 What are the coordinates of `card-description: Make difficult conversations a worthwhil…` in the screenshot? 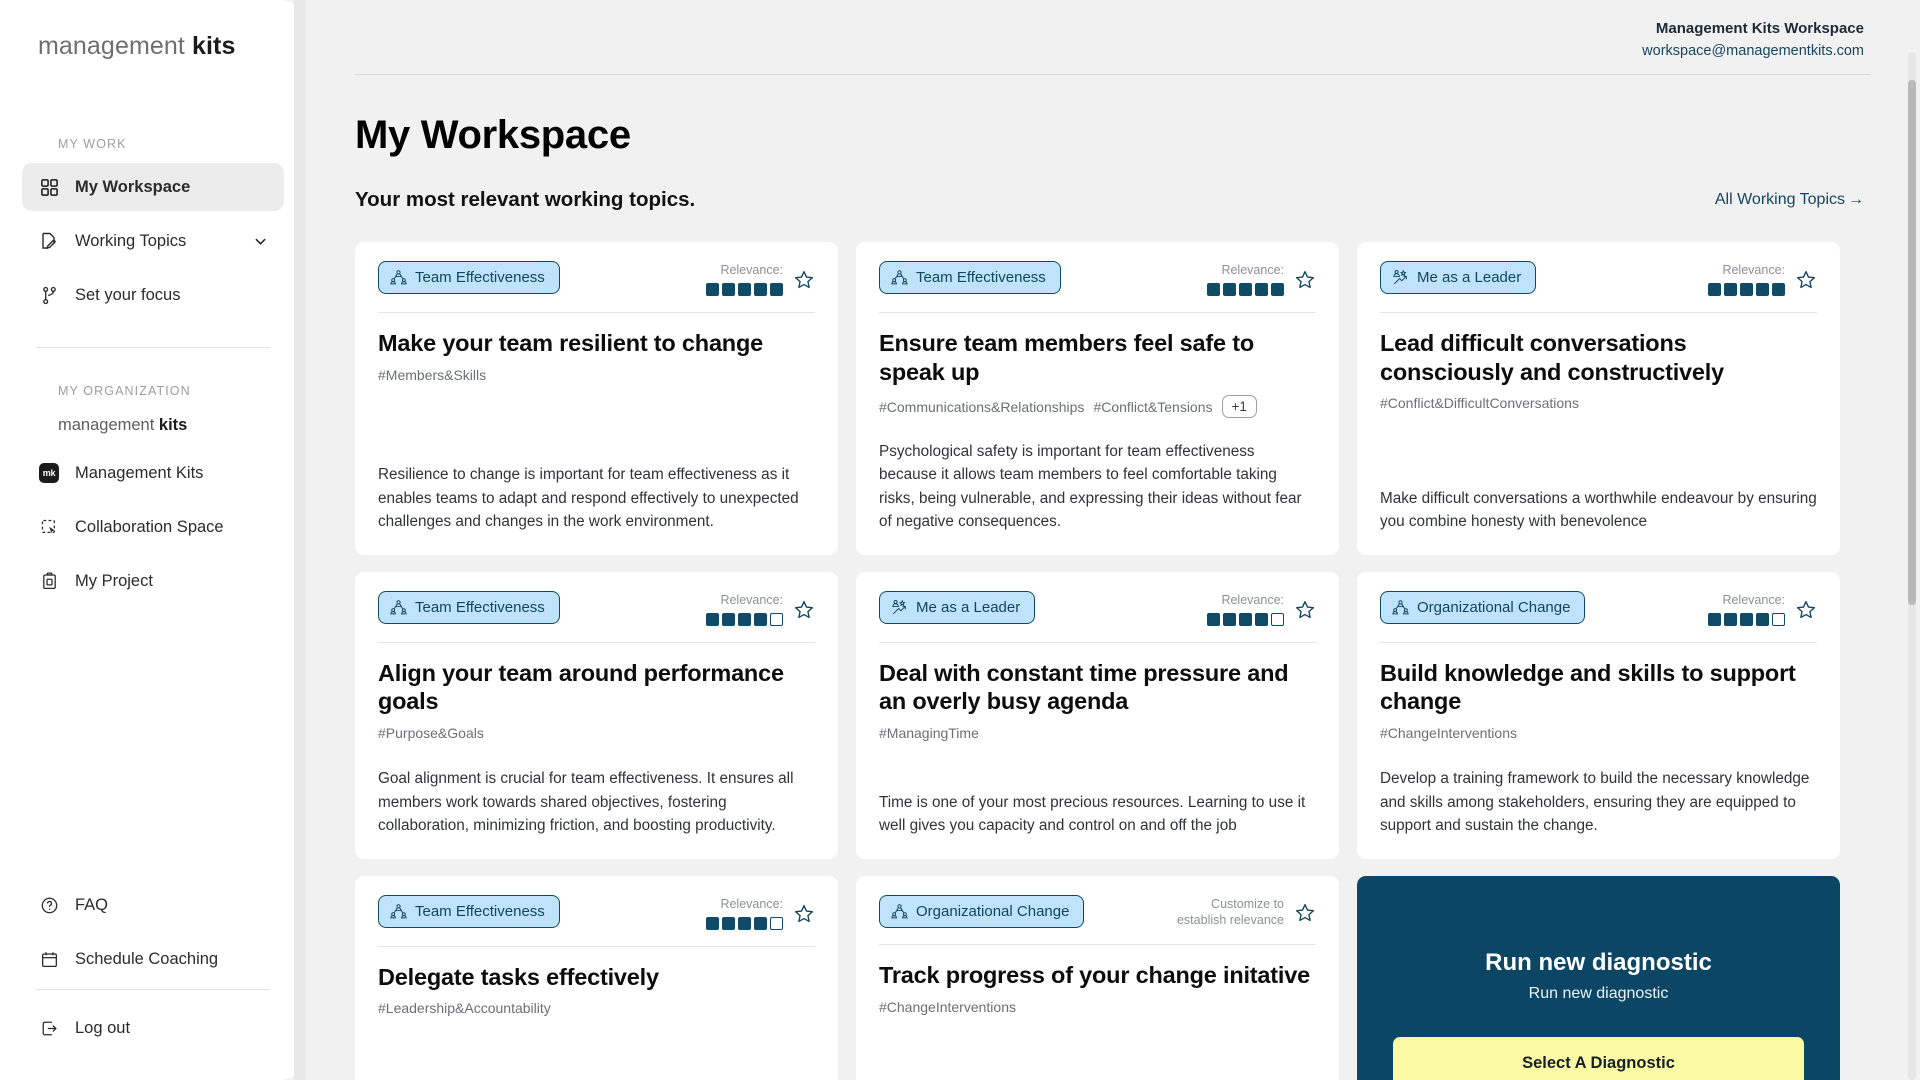 It's located at (1598, 509).